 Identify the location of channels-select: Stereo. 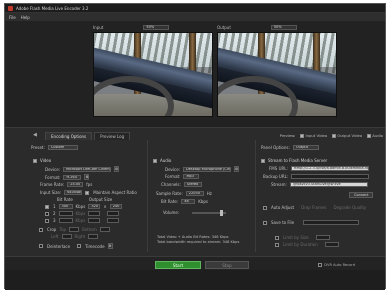
(192, 184).